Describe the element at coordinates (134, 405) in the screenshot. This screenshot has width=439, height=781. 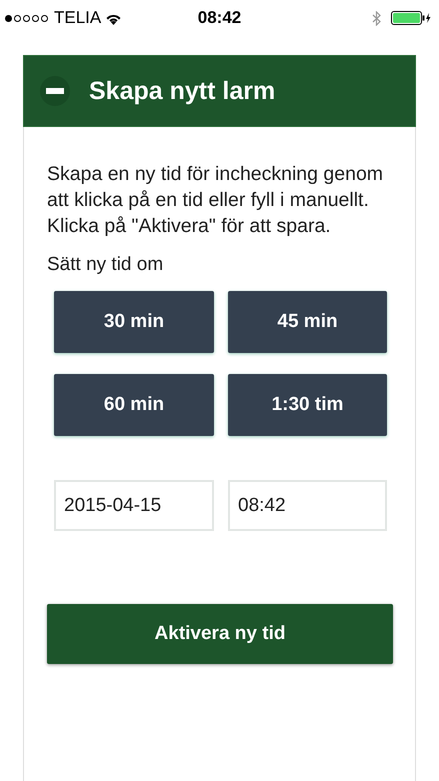
I see `time-preset-button: 60 min` at that location.